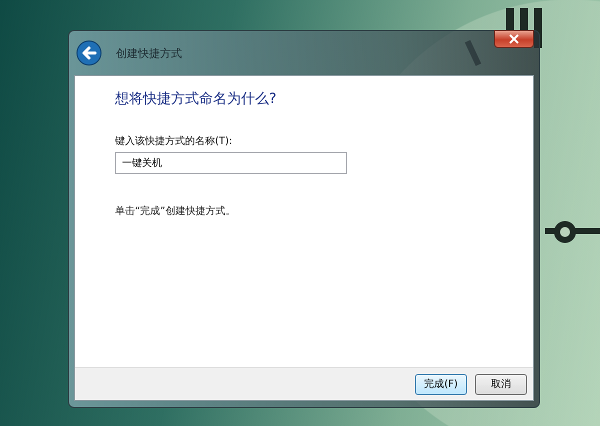 This screenshot has width=600, height=426. What do you see at coordinates (441, 384) in the screenshot?
I see `finish-button: 完成(F)` at bounding box center [441, 384].